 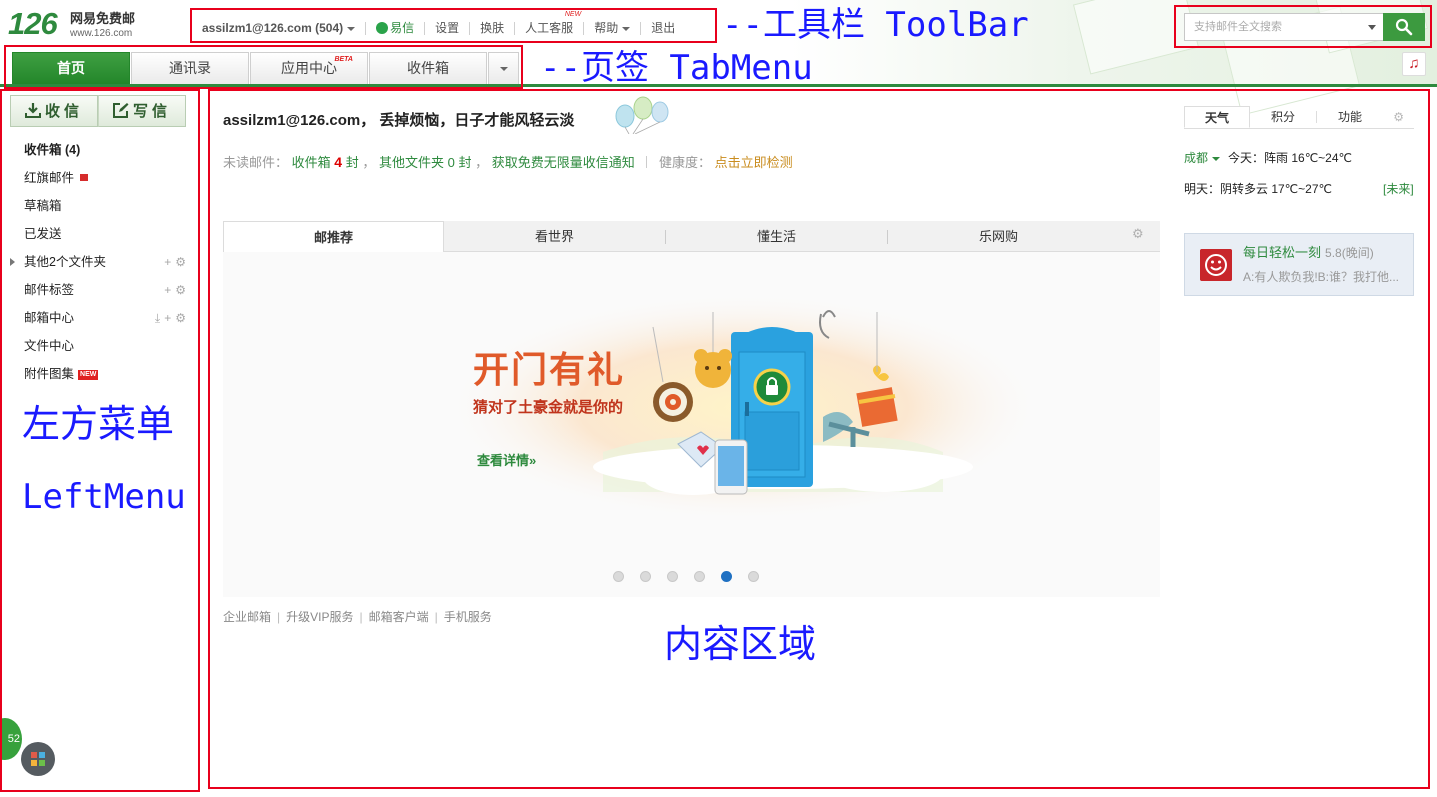 What do you see at coordinates (425, 162) in the screenshot?
I see `unread-other-link: 其他文件夹 0 封` at bounding box center [425, 162].